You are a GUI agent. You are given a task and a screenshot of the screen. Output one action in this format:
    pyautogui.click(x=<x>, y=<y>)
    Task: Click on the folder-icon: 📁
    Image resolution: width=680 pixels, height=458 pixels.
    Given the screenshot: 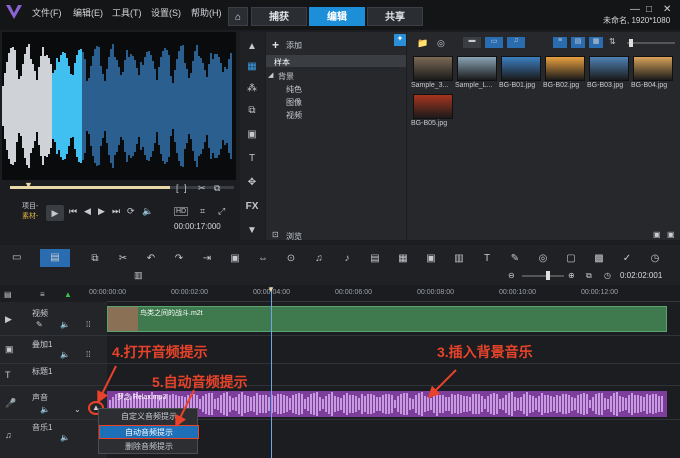 What is the action you would take?
    pyautogui.click(x=422, y=43)
    